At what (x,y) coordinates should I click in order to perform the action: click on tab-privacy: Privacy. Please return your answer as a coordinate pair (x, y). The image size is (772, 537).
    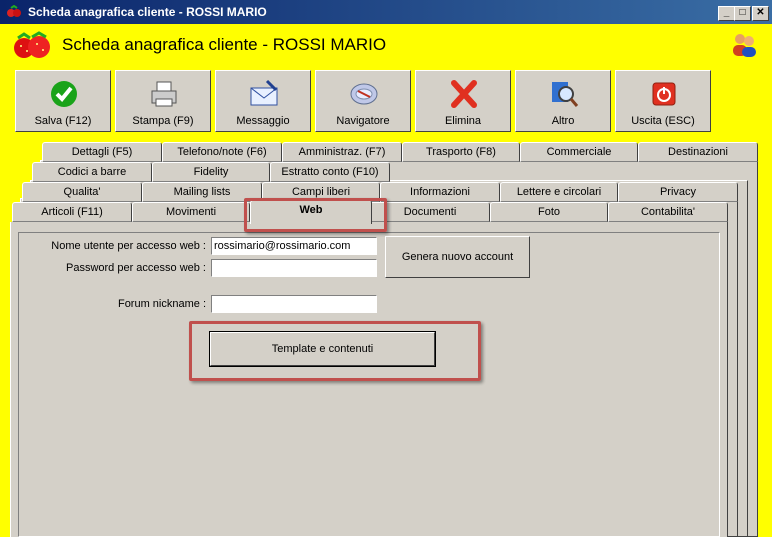
    Looking at the image, I should click on (678, 192).